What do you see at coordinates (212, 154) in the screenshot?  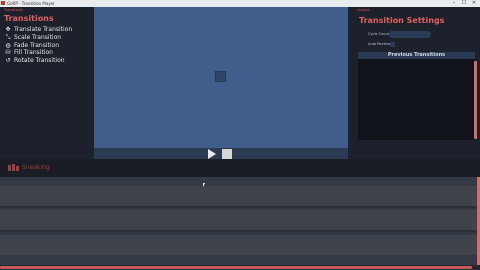 I see `play-icon` at bounding box center [212, 154].